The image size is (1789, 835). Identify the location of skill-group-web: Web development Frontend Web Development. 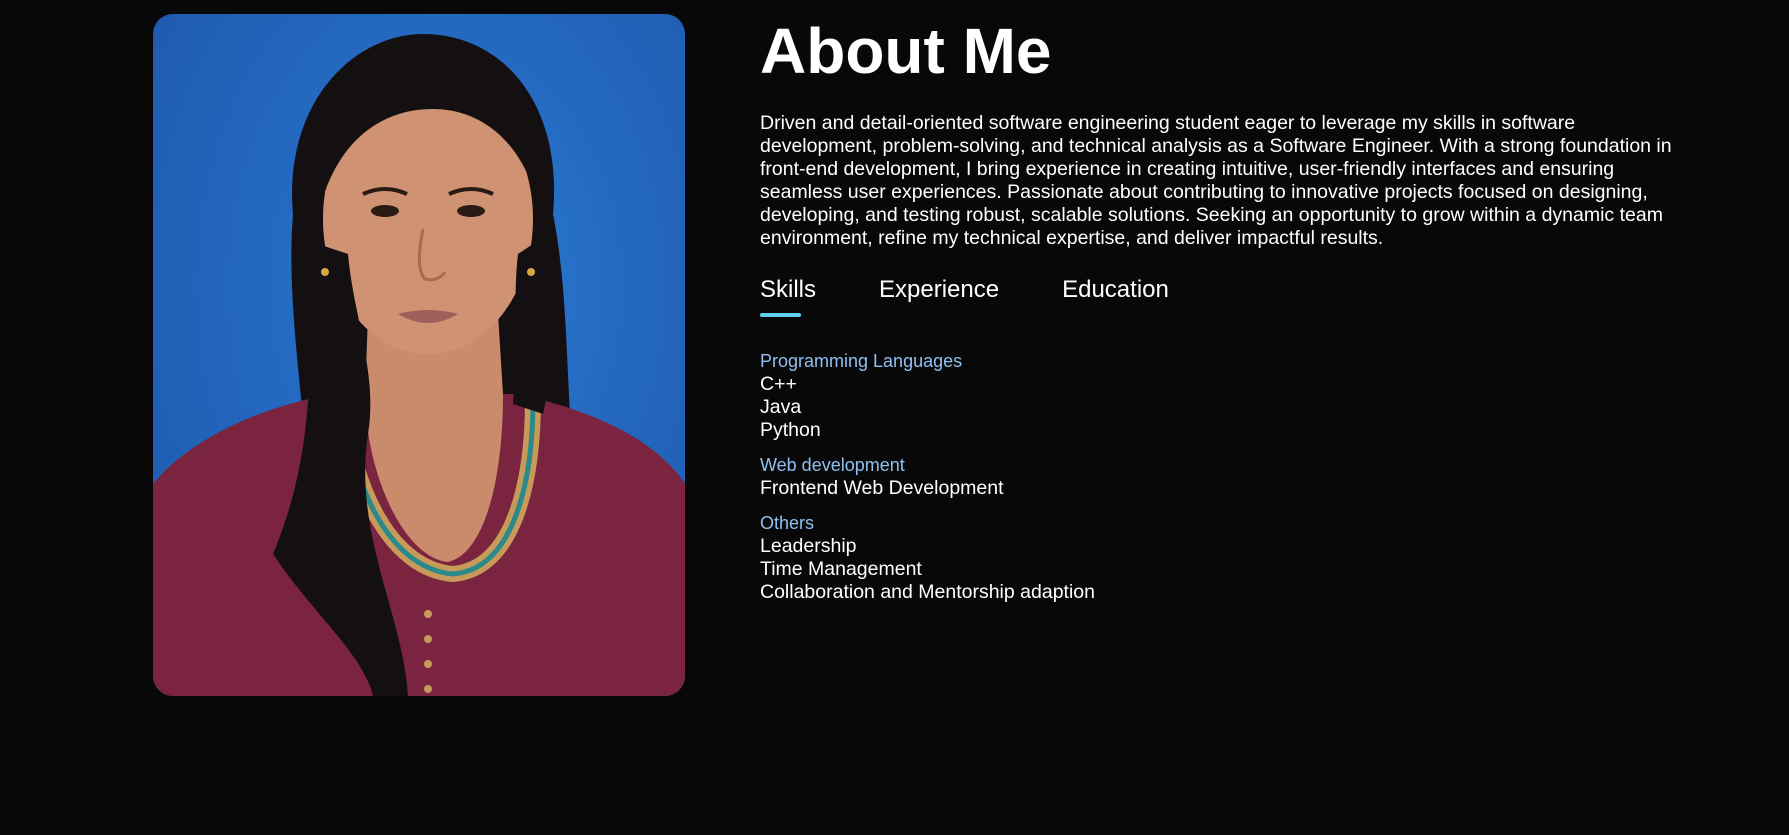
(1220, 477).